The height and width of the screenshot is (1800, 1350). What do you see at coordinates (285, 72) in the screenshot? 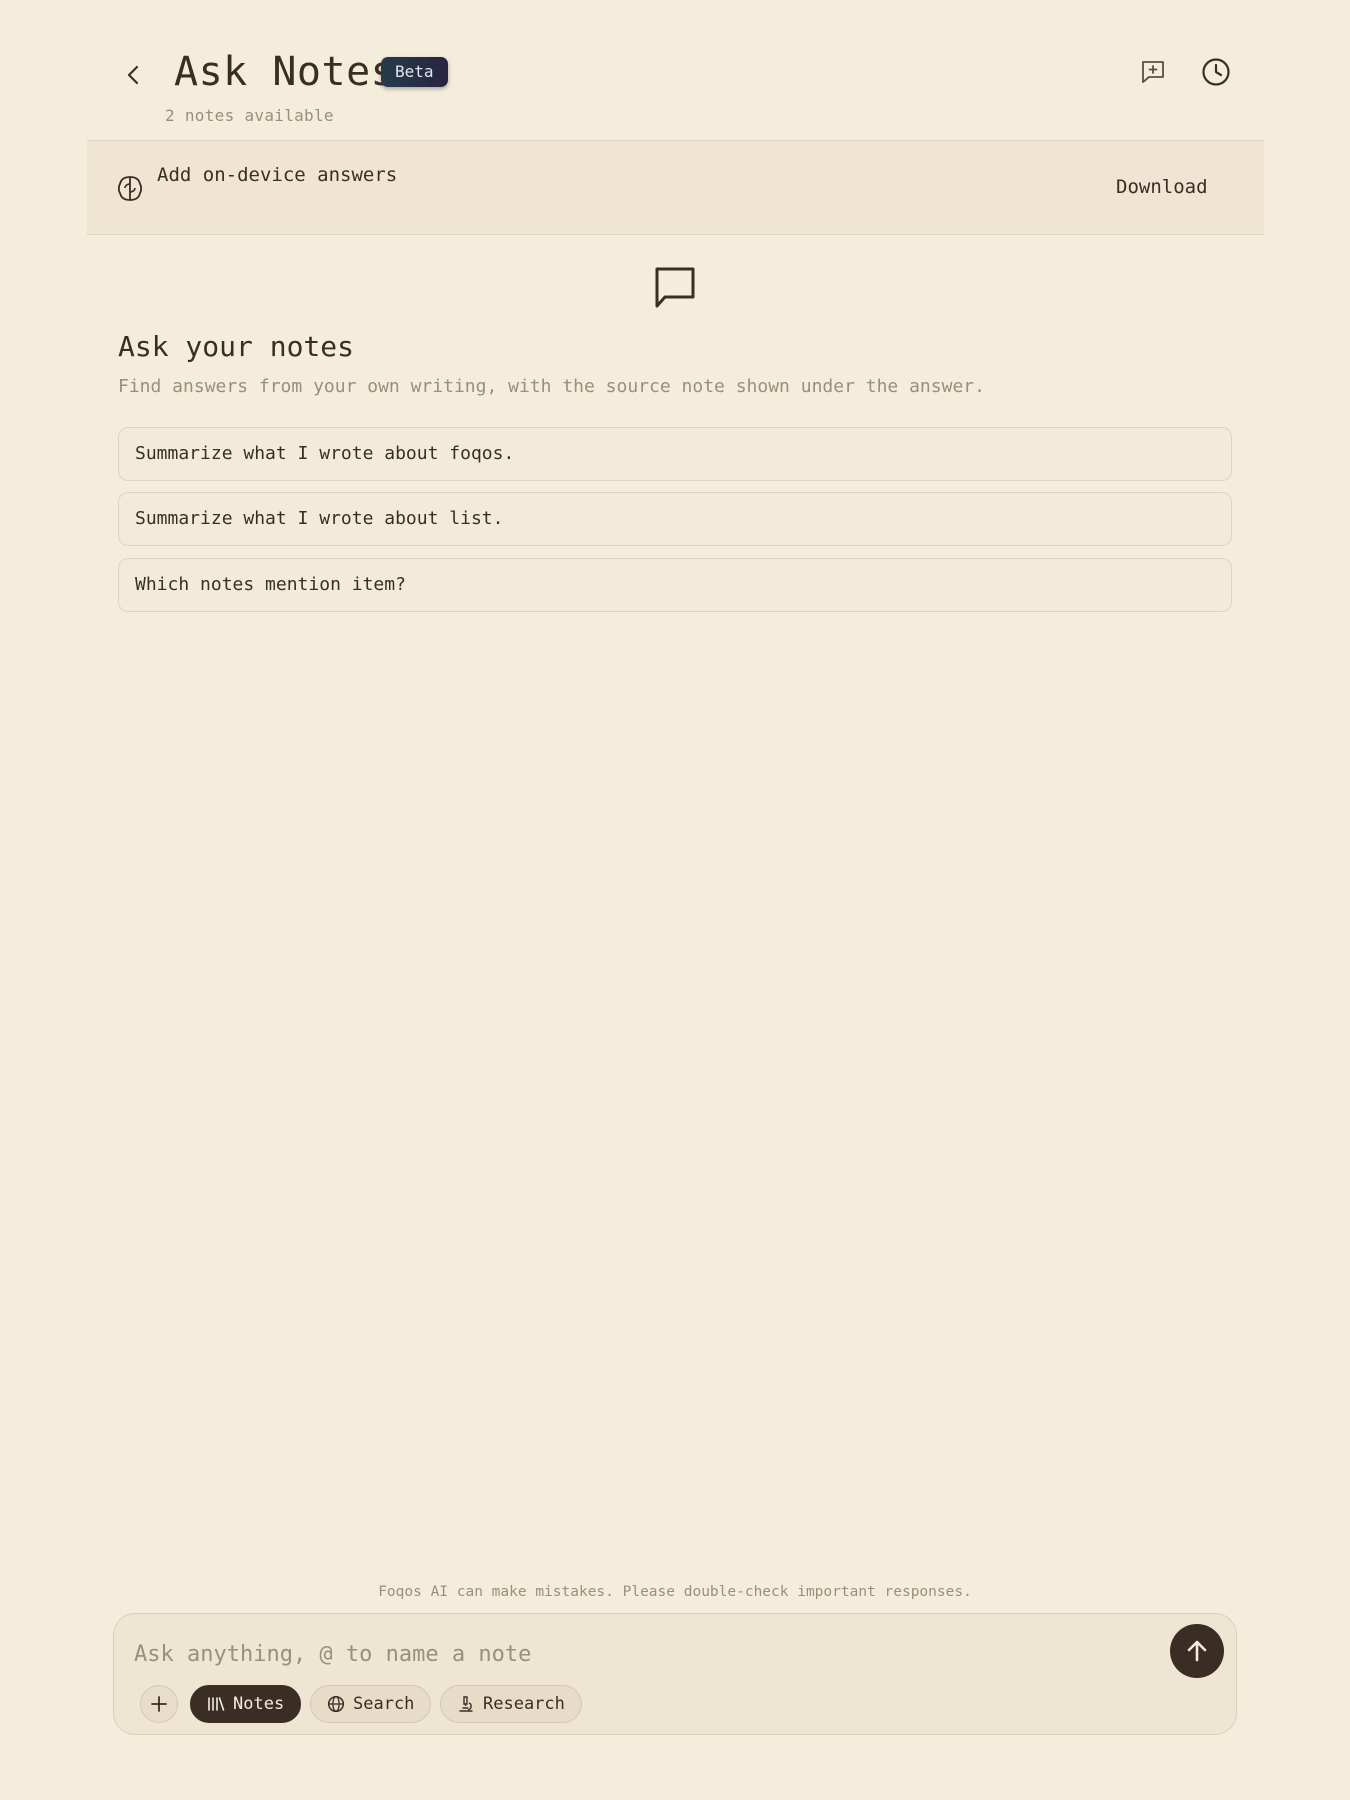
I see `page-title: Ask Notes` at bounding box center [285, 72].